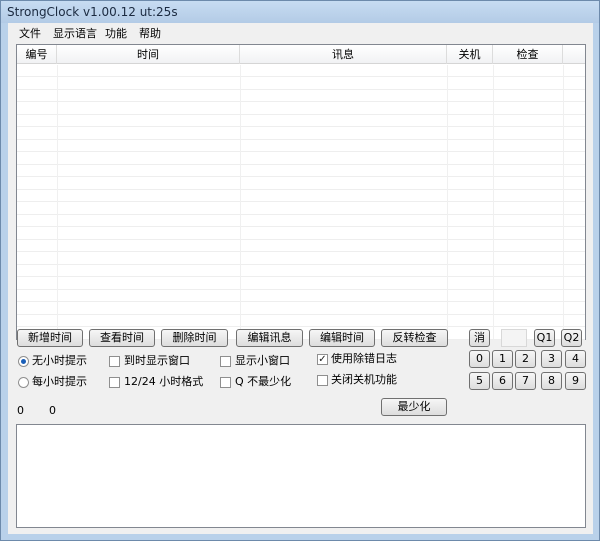  I want to click on column-header-filler, so click(574, 54).